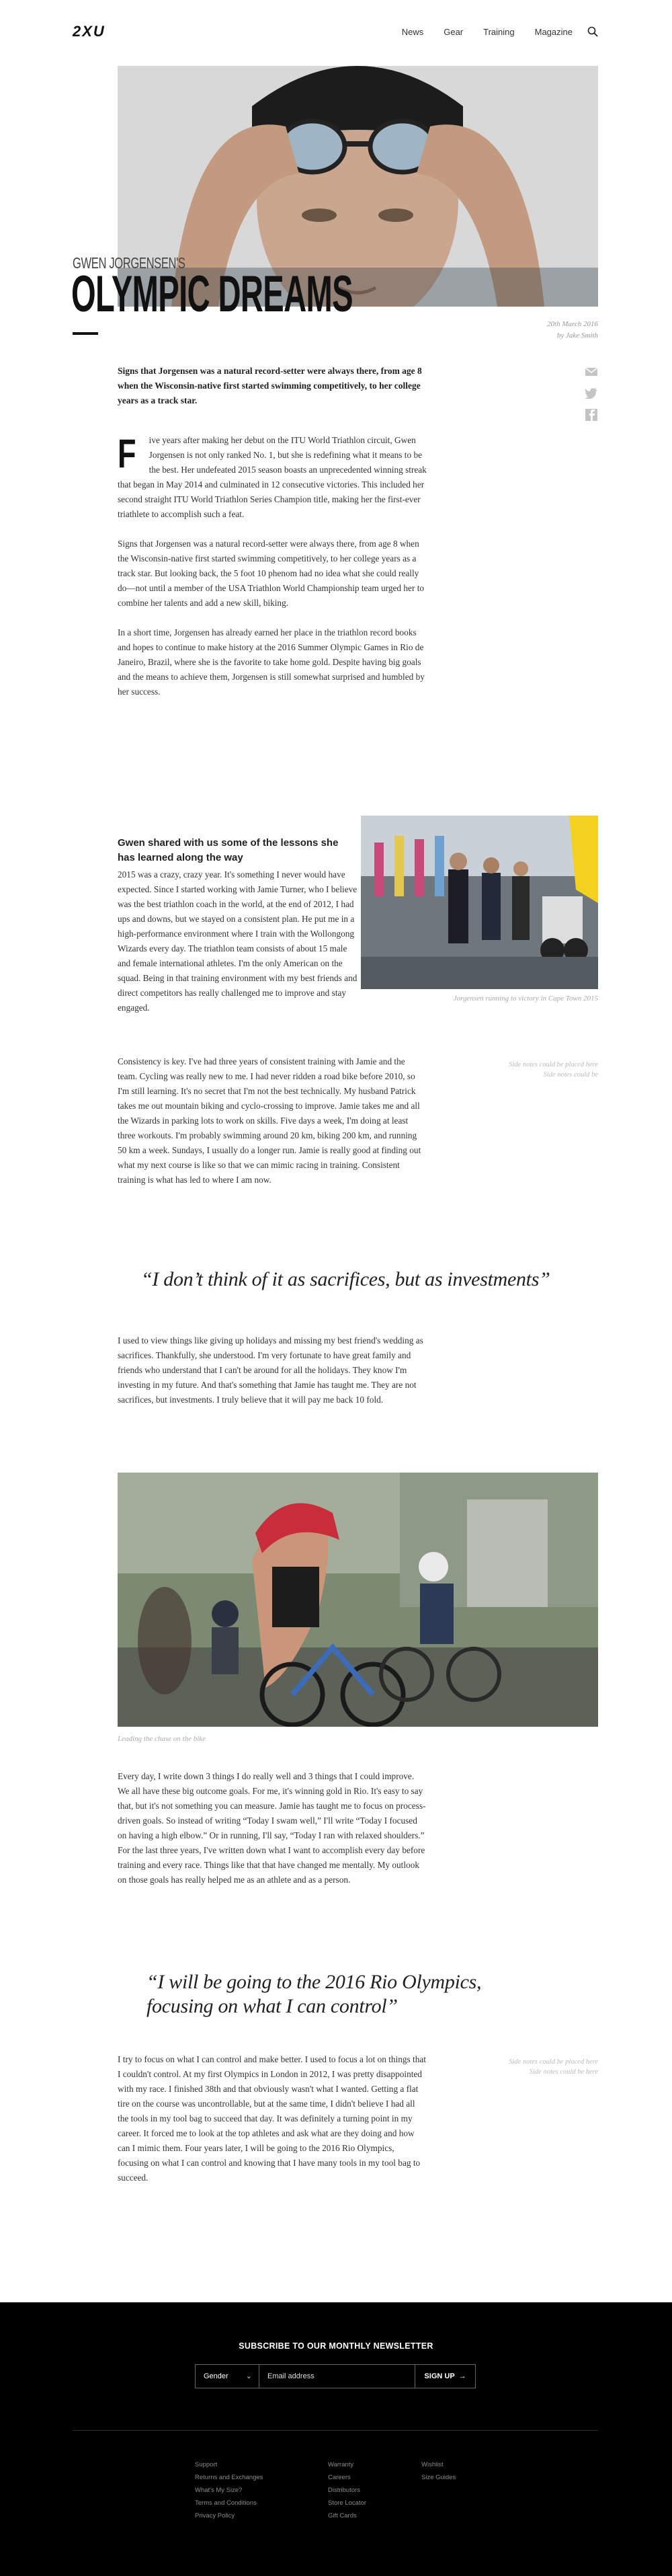 The width and height of the screenshot is (672, 2576). What do you see at coordinates (229, 2516) in the screenshot?
I see `footer-link-privacy: Privacy Policy` at bounding box center [229, 2516].